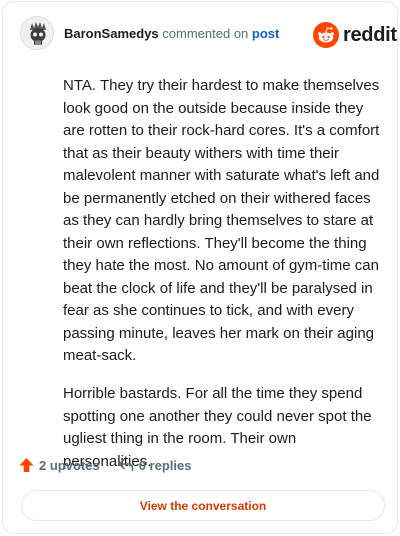 This screenshot has height=536, width=400. Describe the element at coordinates (105, 465) in the screenshot. I see `comment-footer: 2 upvotes 0 replies` at that location.